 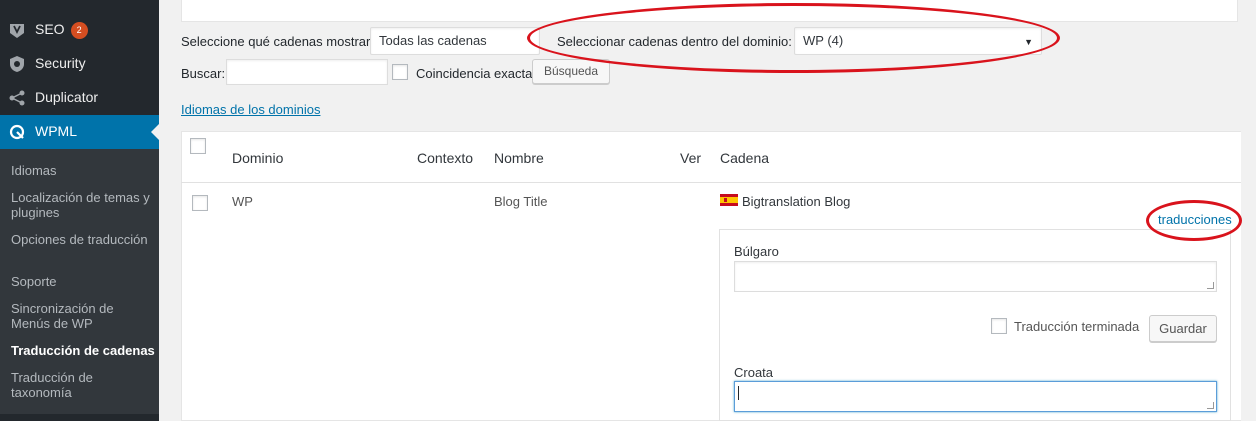 I want to click on croatian-translation-textarea, so click(x=975, y=396).